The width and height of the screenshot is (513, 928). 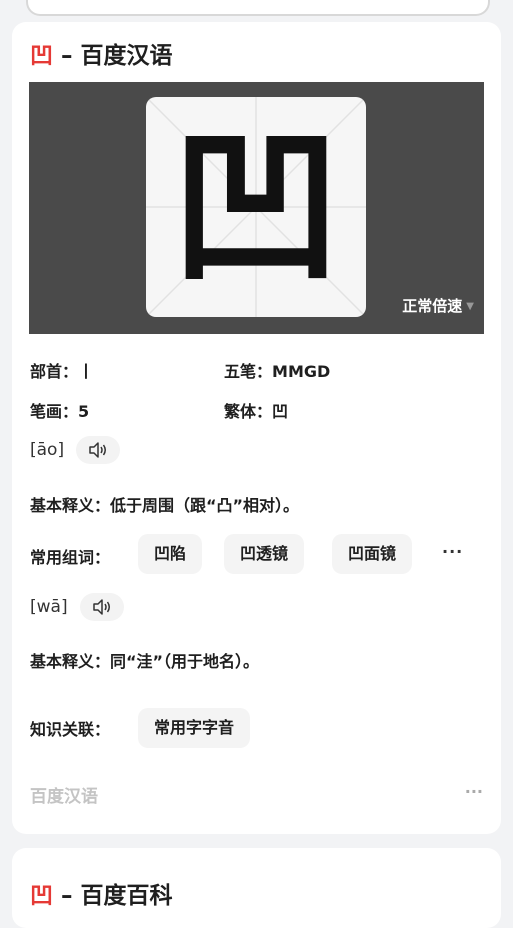 What do you see at coordinates (64, 794) in the screenshot?
I see `source-label: 百度汉语` at bounding box center [64, 794].